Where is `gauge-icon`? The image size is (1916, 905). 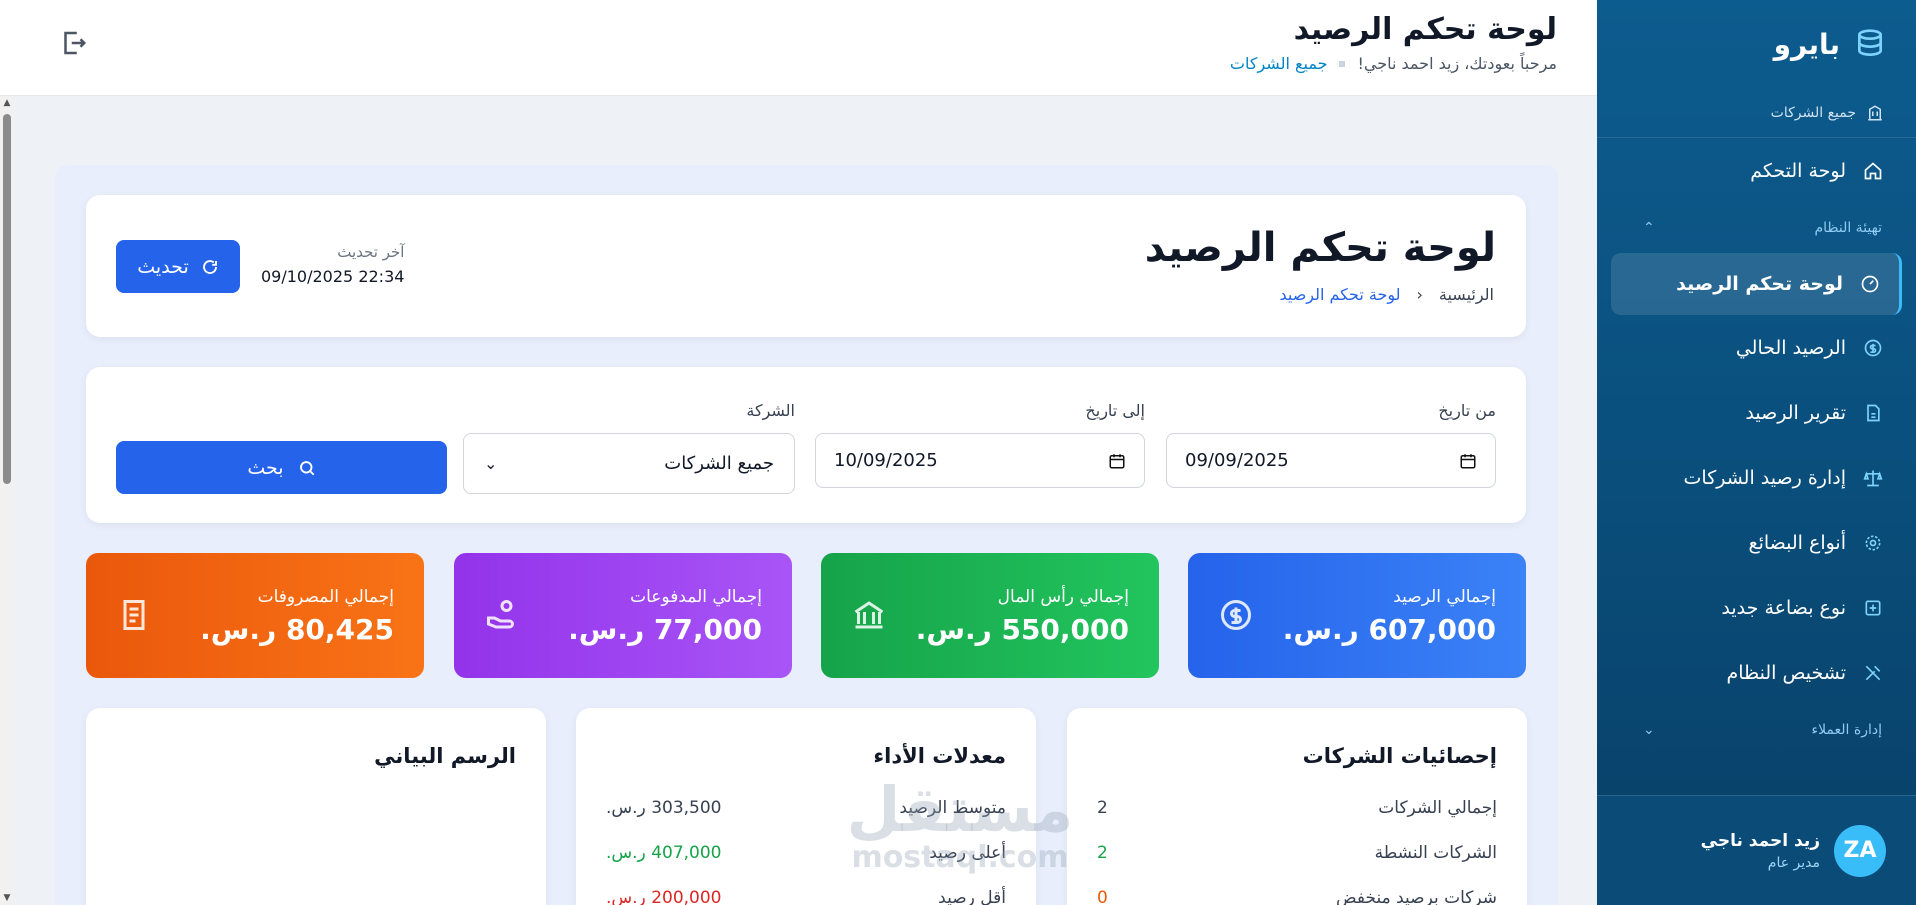 gauge-icon is located at coordinates (1870, 284).